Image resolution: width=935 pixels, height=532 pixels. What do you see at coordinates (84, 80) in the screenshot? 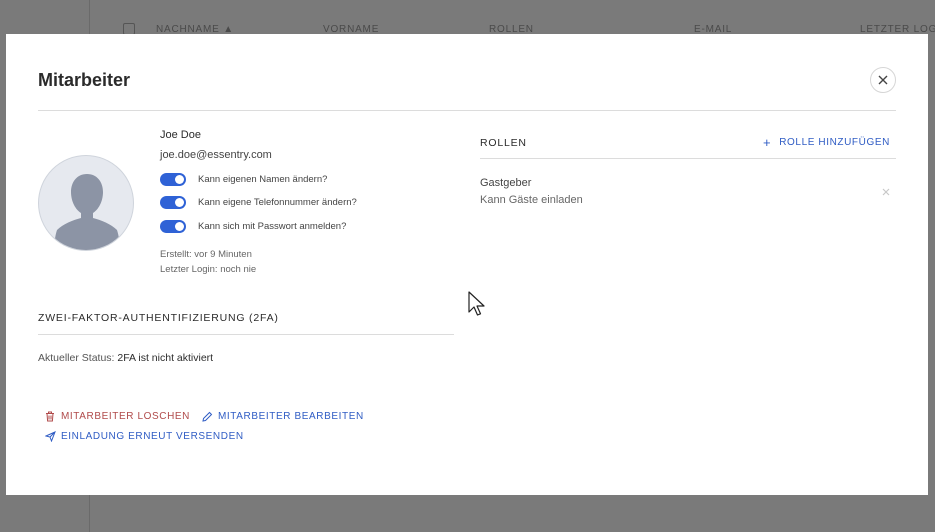
I see `modal-title: Mitarbeiter` at bounding box center [84, 80].